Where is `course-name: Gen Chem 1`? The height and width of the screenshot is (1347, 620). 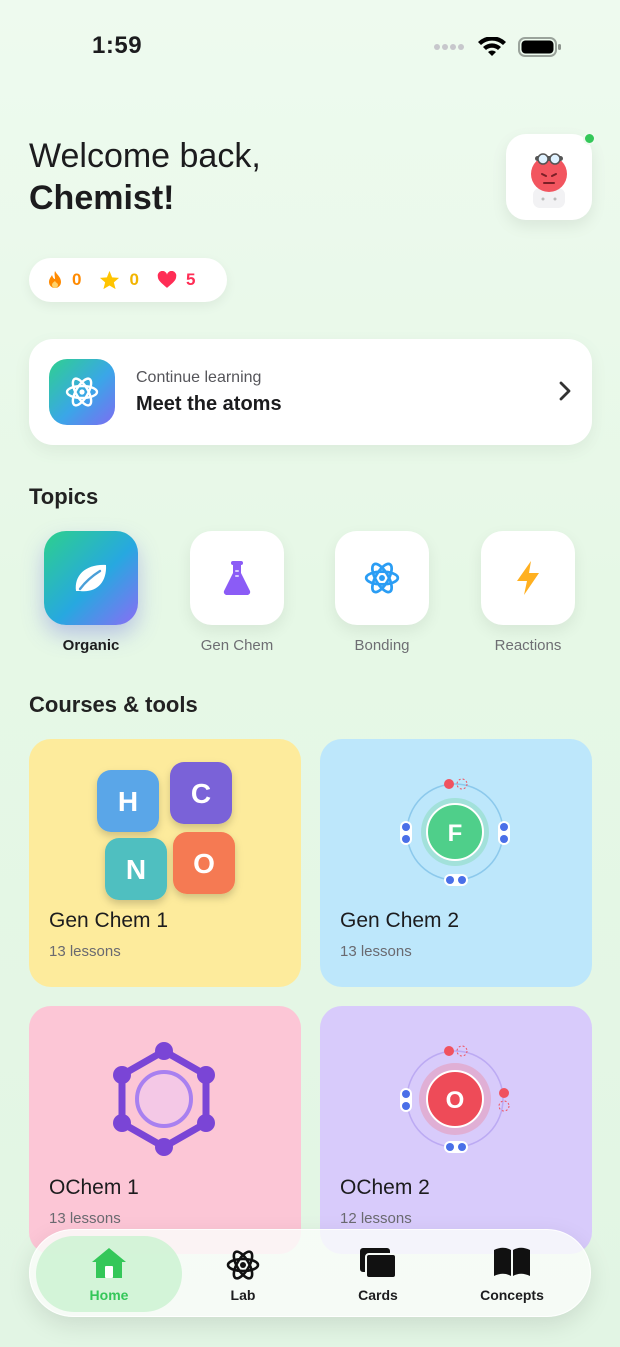 course-name: Gen Chem 1 is located at coordinates (109, 920).